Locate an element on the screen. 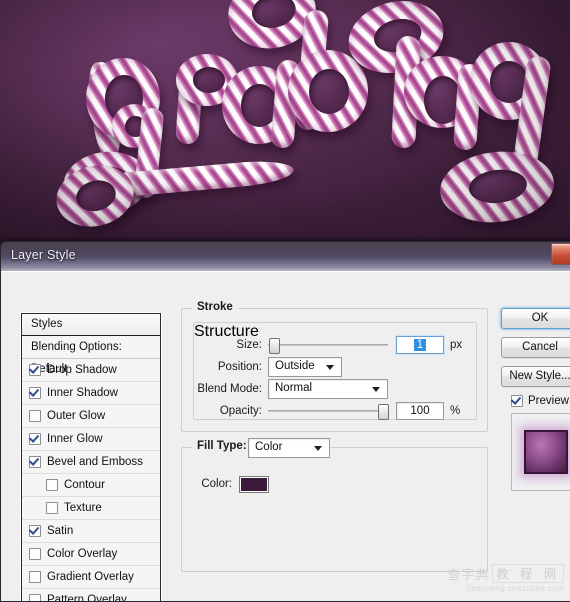 The width and height of the screenshot is (570, 602). size-label: Size: is located at coordinates (249, 345).